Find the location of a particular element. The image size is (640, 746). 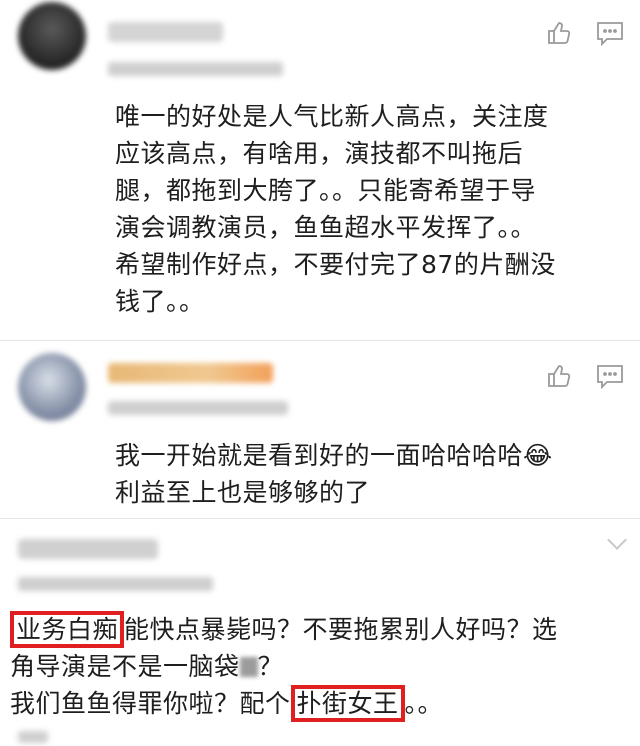

comment-text-segment: 能快点暴毙吗？不要拖累别人好吗？选 is located at coordinates (341, 629).